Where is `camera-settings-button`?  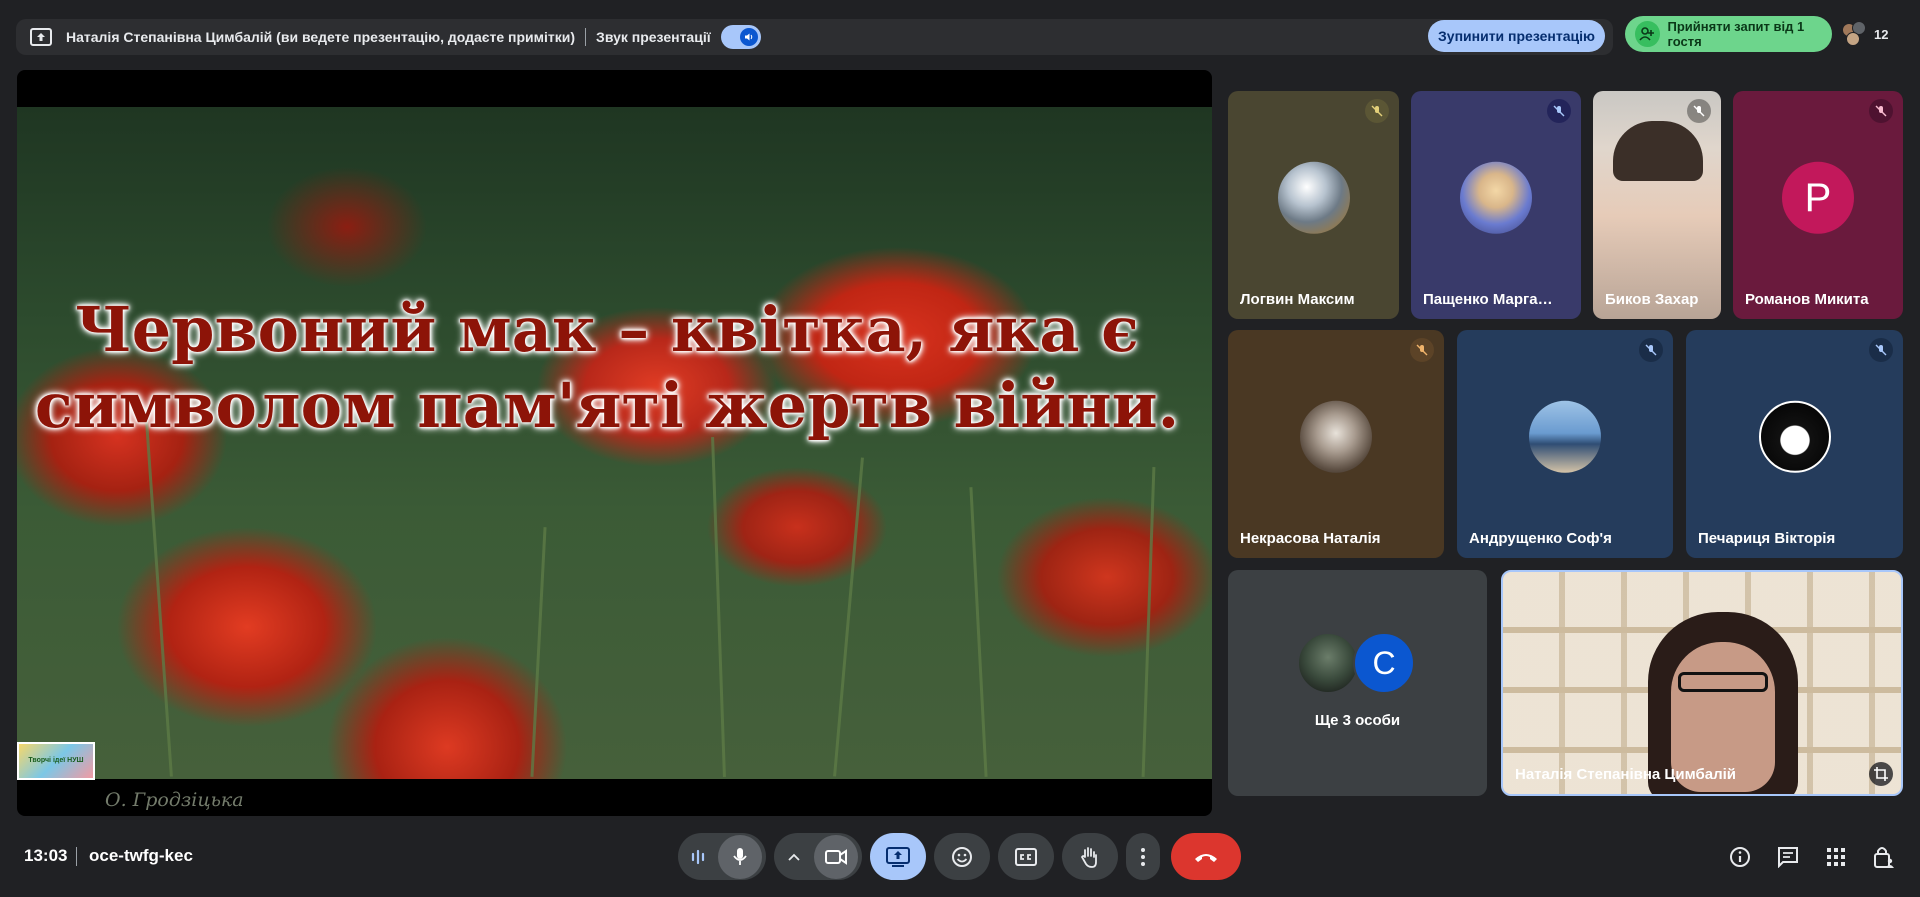 camera-settings-button is located at coordinates (794, 856).